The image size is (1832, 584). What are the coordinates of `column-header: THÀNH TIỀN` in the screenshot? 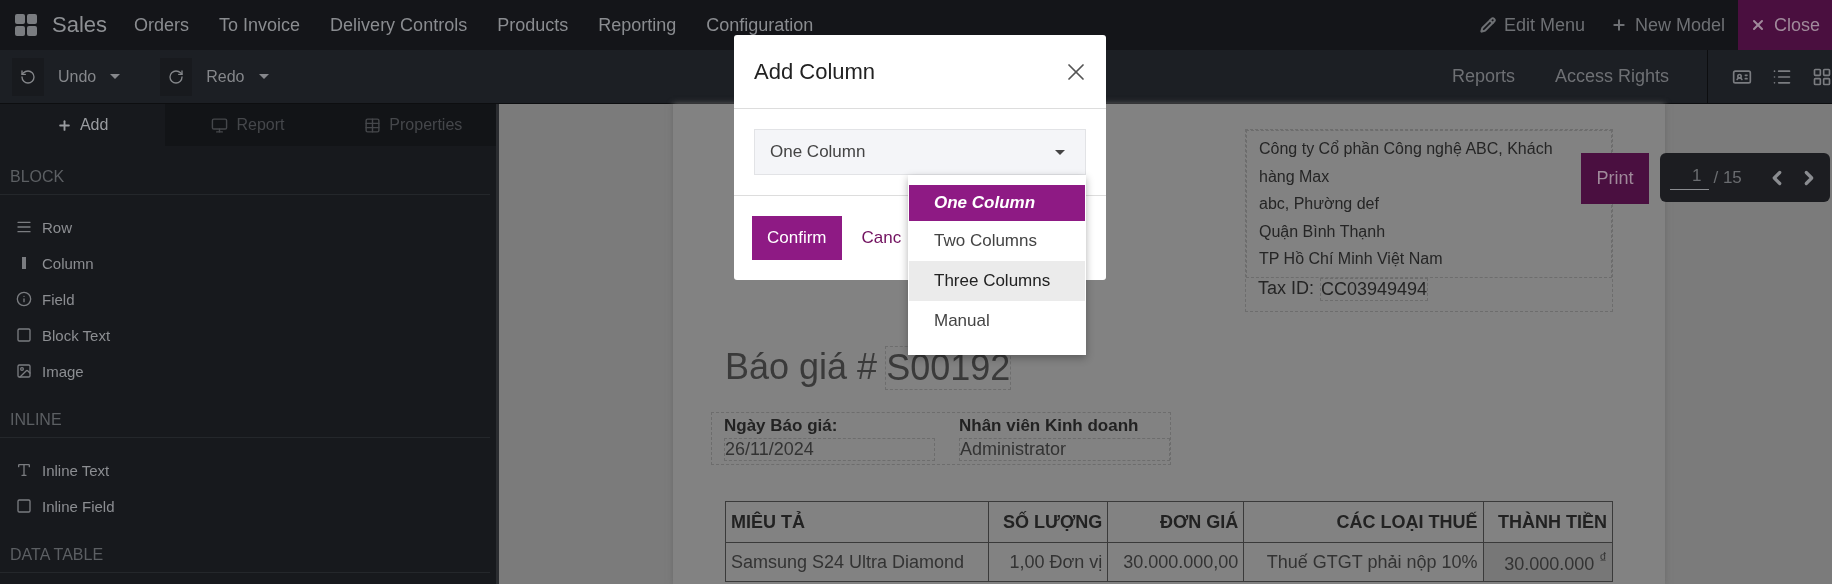 It's located at (1548, 522).